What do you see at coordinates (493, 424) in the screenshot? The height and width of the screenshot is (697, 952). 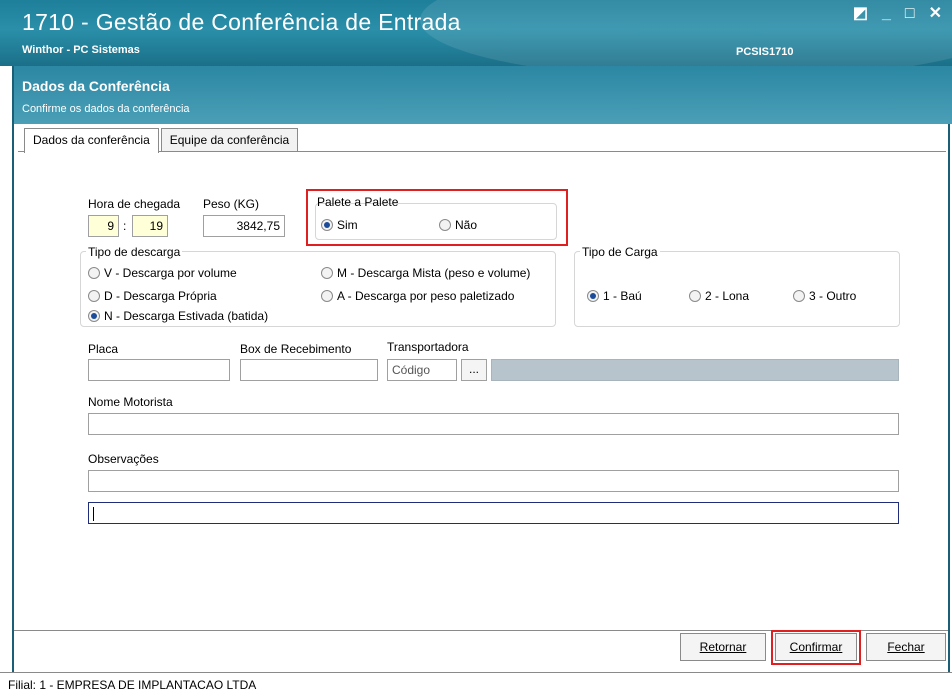 I see `motorista-input` at bounding box center [493, 424].